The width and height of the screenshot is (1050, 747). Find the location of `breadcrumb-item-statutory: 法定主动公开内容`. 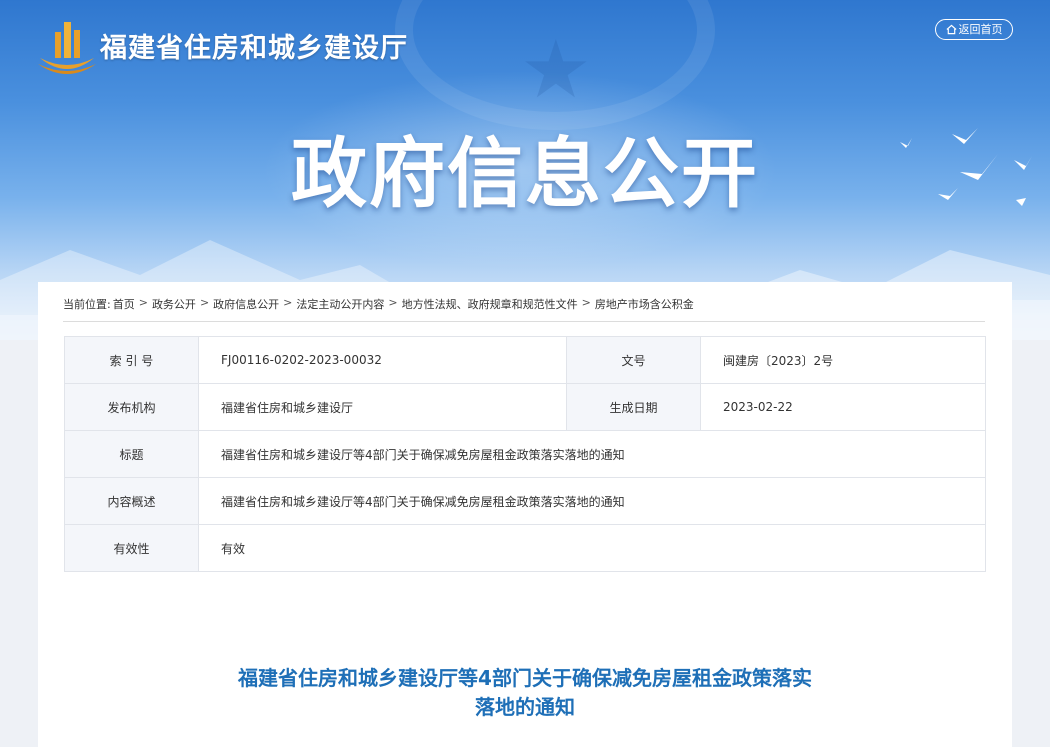

breadcrumb-item-statutory: 法定主动公开内容 is located at coordinates (340, 304).